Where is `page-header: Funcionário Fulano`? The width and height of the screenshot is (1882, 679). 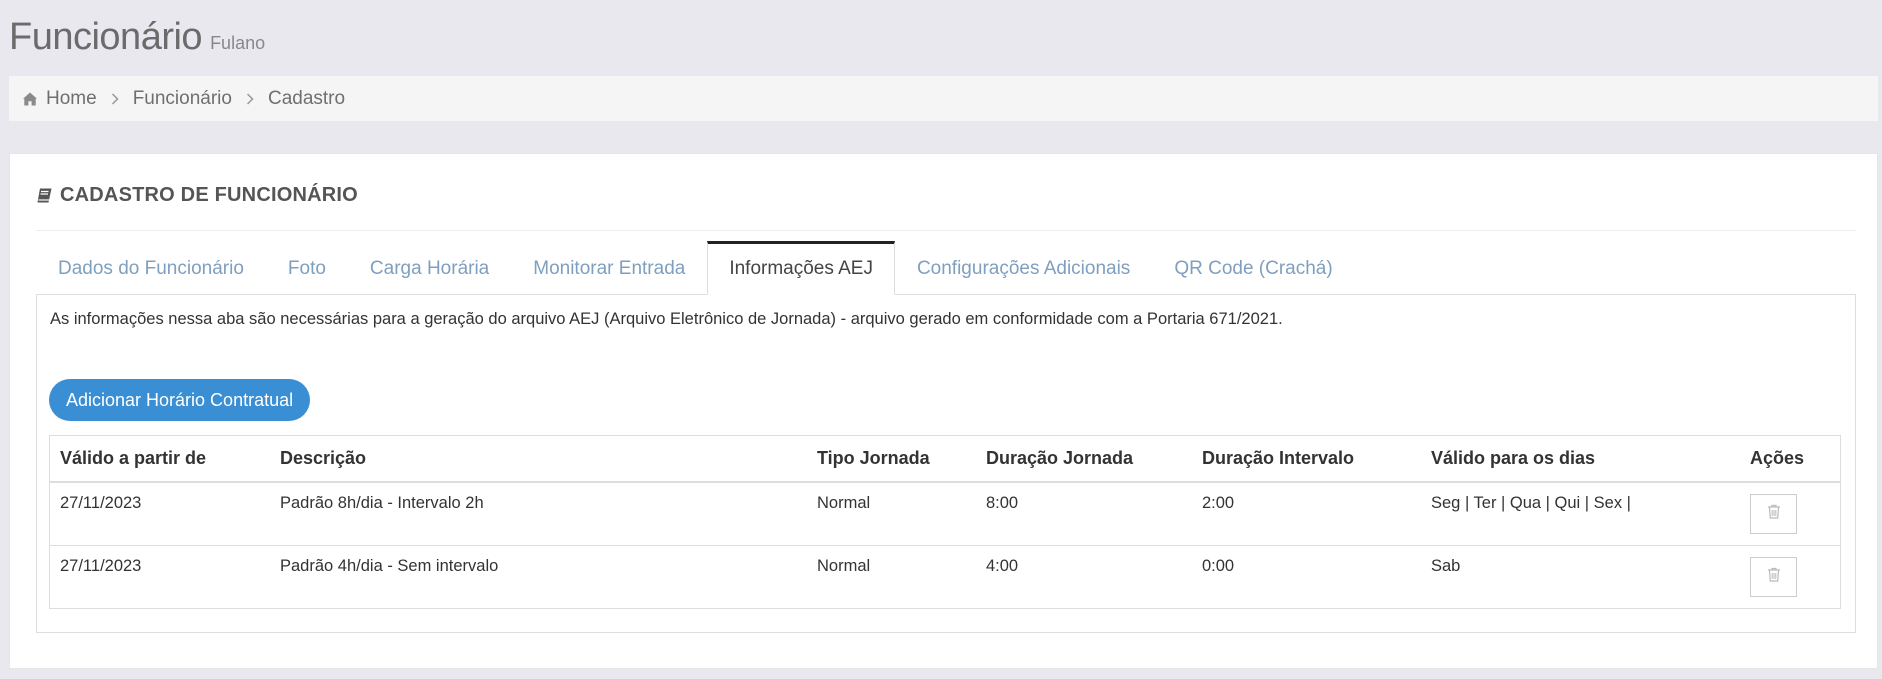
page-header: Funcionário Fulano is located at coordinates (137, 37).